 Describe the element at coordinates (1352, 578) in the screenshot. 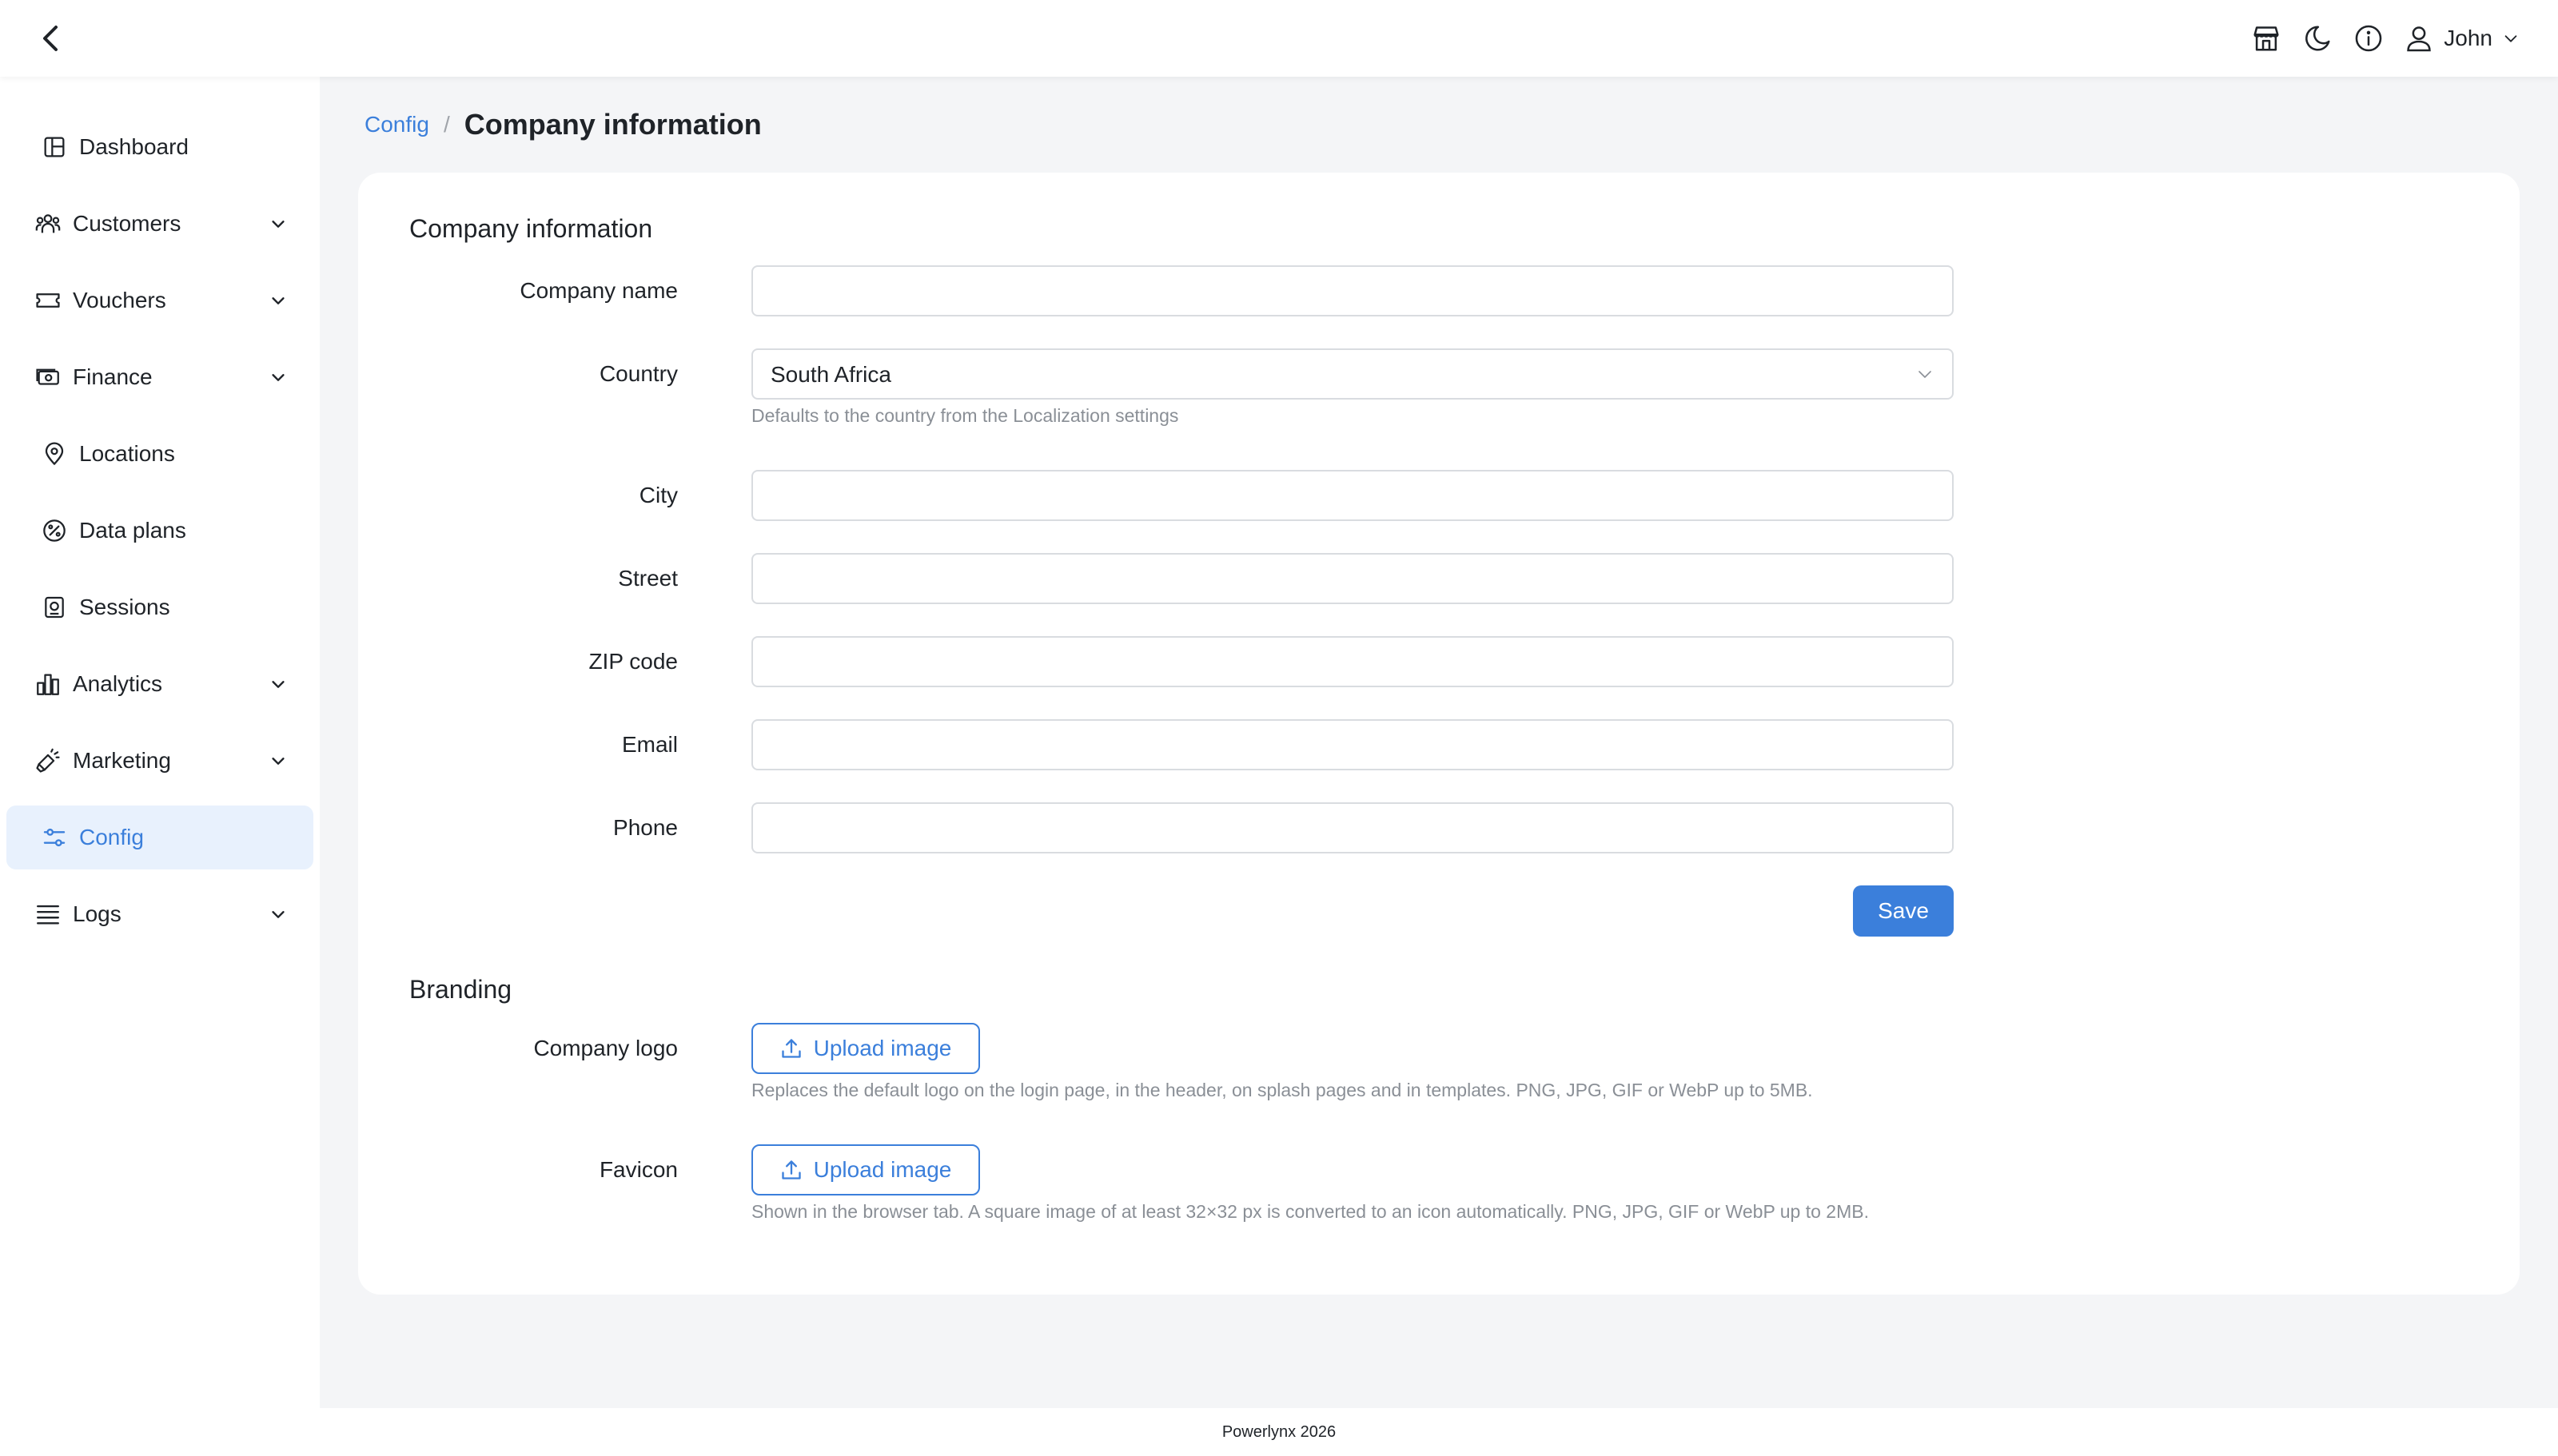

I see `street-input` at that location.